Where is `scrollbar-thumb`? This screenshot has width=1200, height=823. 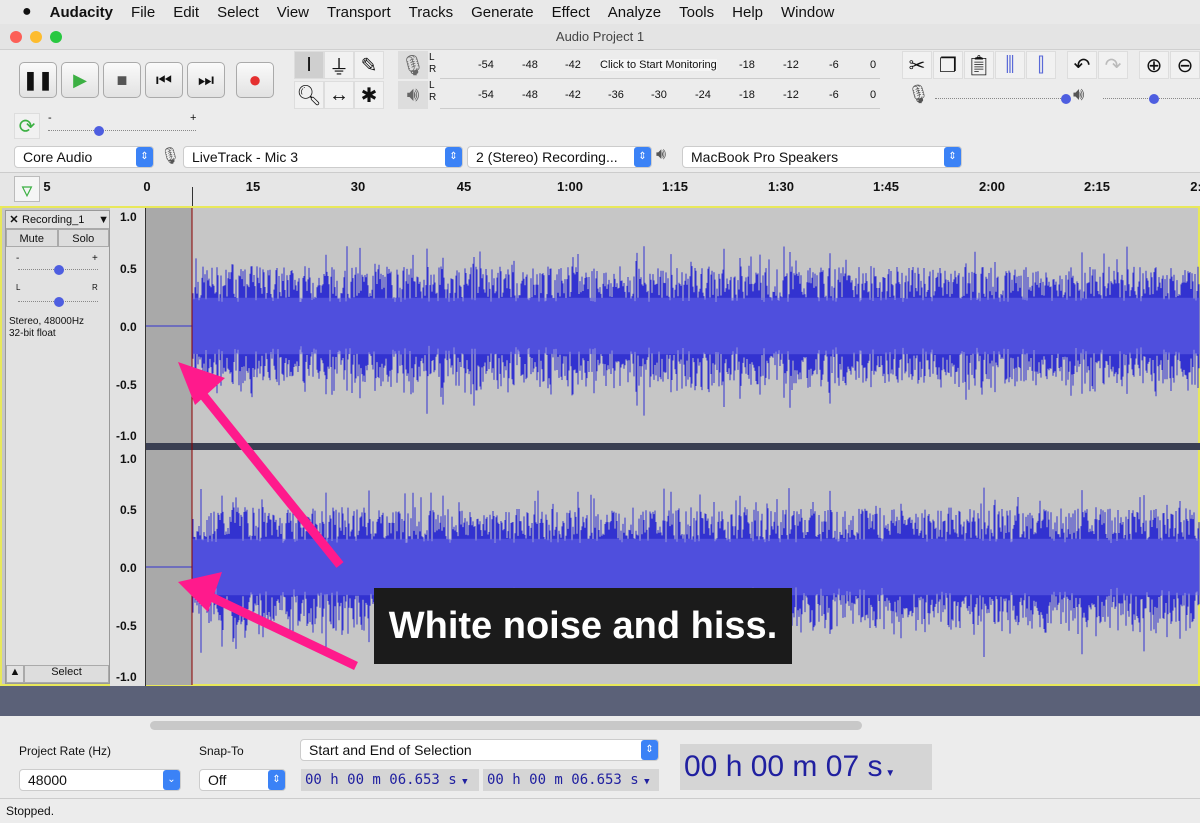 scrollbar-thumb is located at coordinates (506, 725).